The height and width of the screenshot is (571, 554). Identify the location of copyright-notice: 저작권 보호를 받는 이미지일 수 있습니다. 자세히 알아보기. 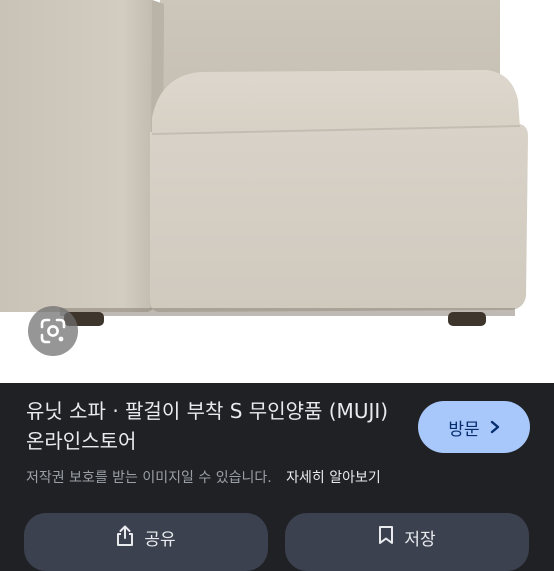
(281, 477).